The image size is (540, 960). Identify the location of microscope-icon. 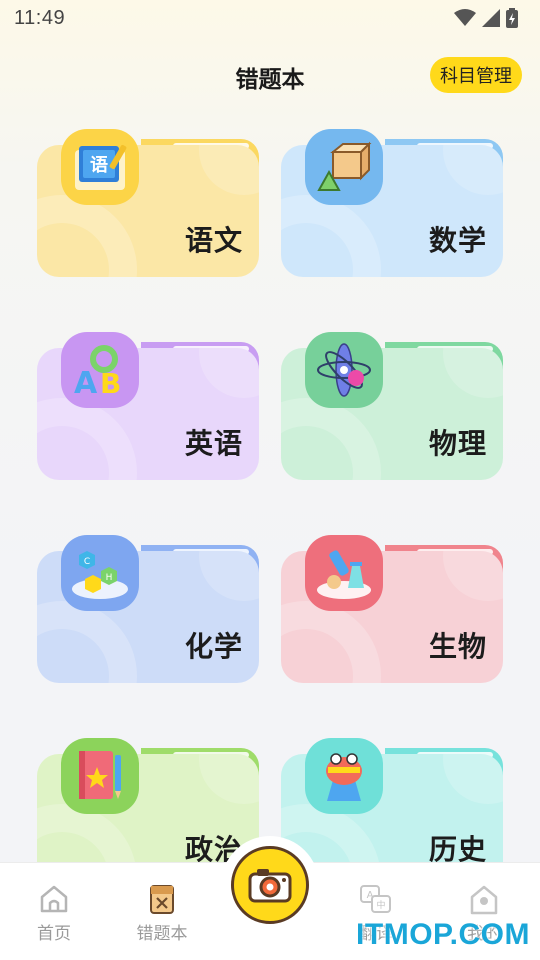
(344, 573).